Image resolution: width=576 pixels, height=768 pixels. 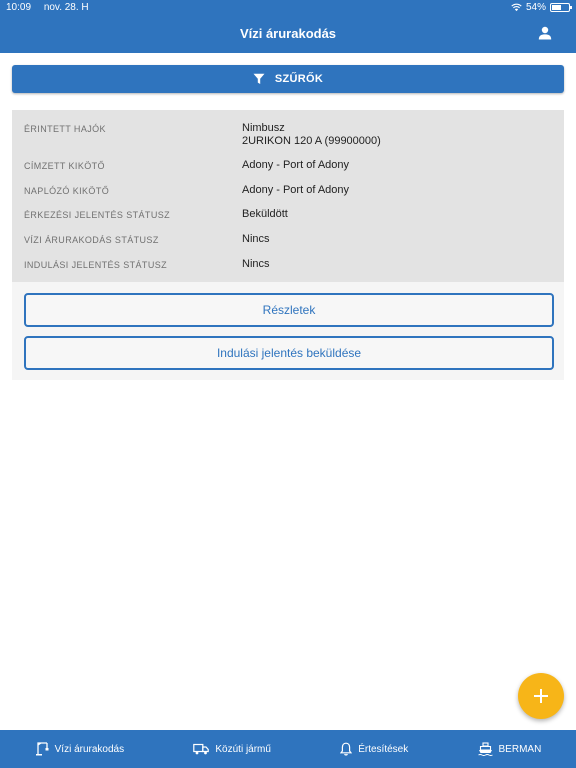 I want to click on field-value-ship-name: Nimbusz, so click(x=263, y=128).